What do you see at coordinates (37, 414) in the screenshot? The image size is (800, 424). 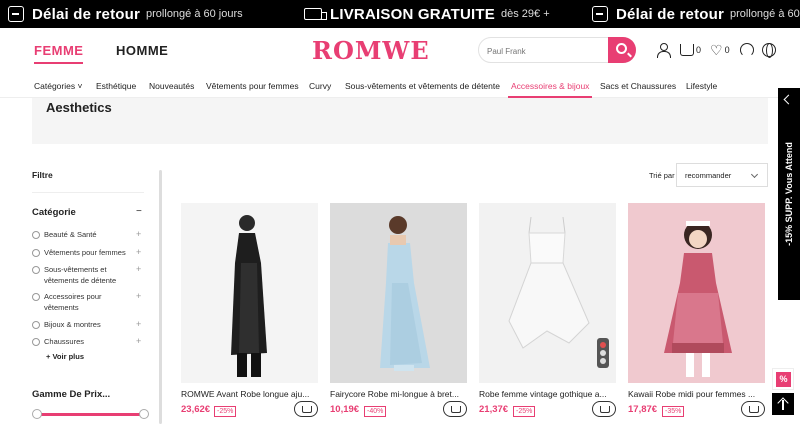 I see `price-min-handle` at bounding box center [37, 414].